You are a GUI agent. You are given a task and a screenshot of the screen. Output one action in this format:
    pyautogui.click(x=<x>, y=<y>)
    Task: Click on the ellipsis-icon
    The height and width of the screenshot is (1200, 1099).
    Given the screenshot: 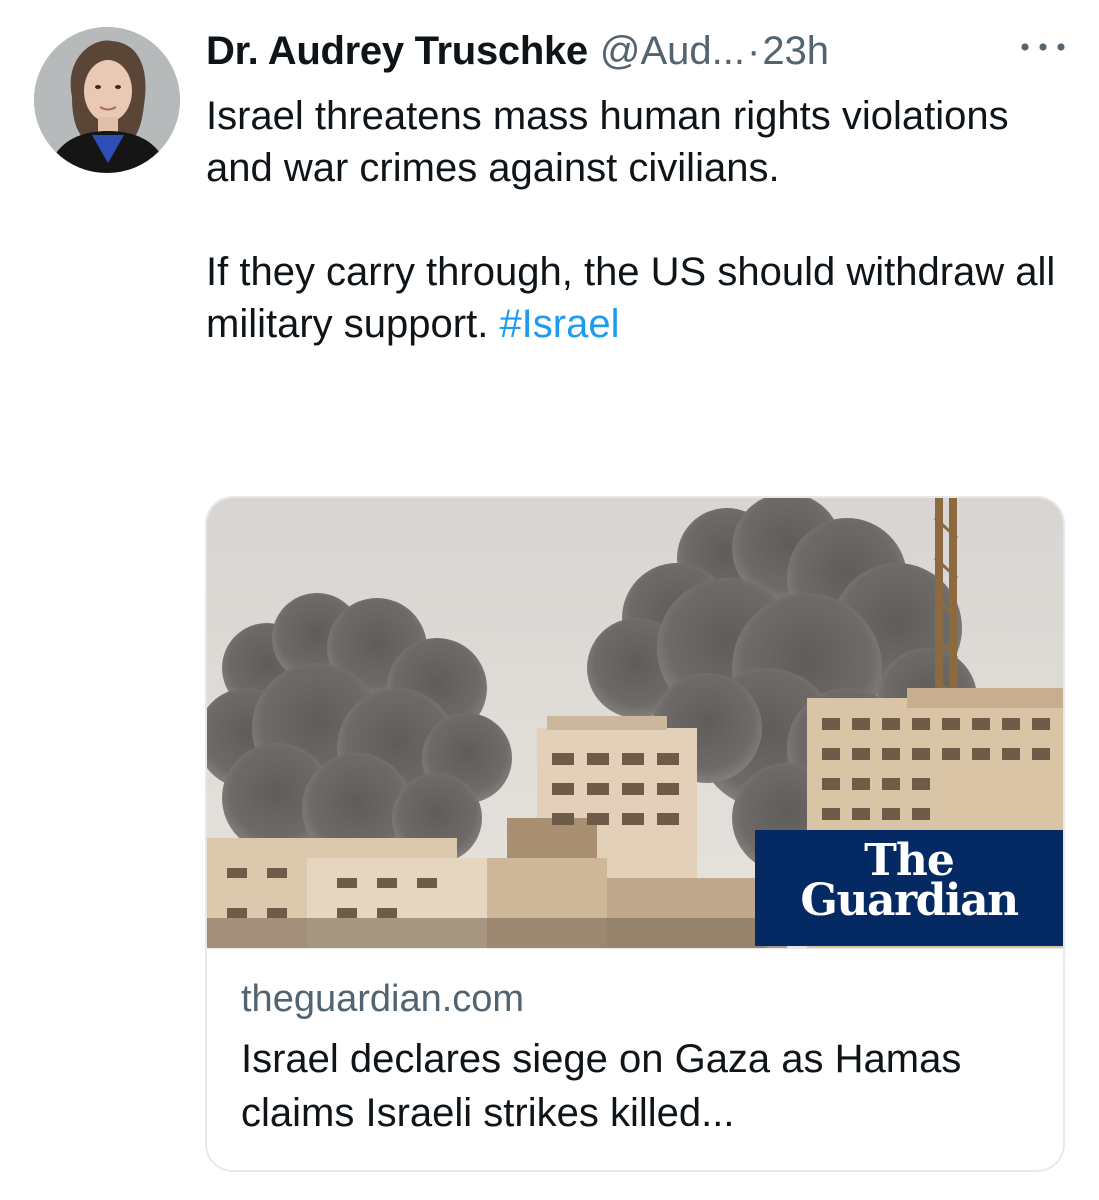 What is the action you would take?
    pyautogui.click(x=1043, y=47)
    